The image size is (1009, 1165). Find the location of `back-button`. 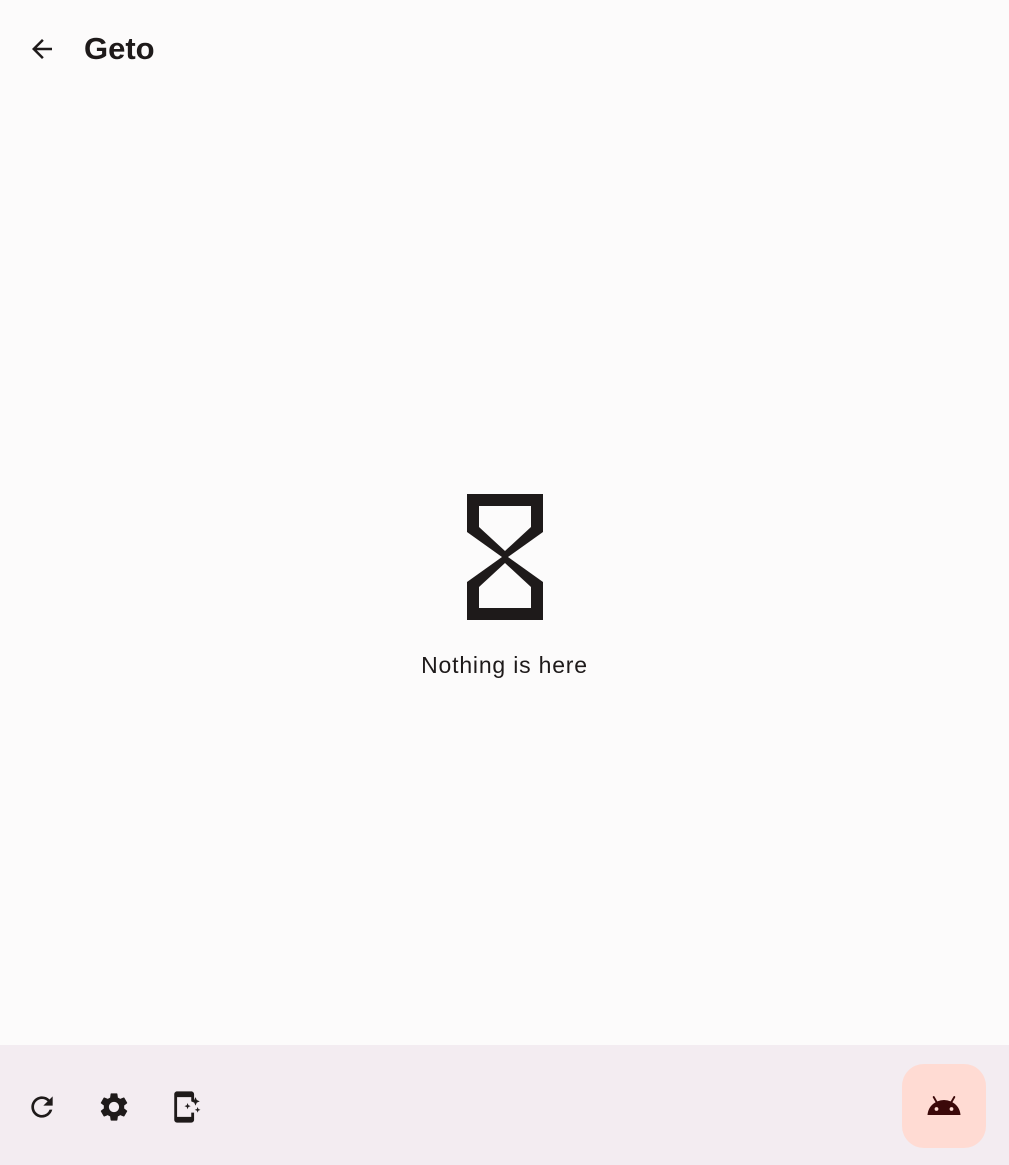

back-button is located at coordinates (42, 49).